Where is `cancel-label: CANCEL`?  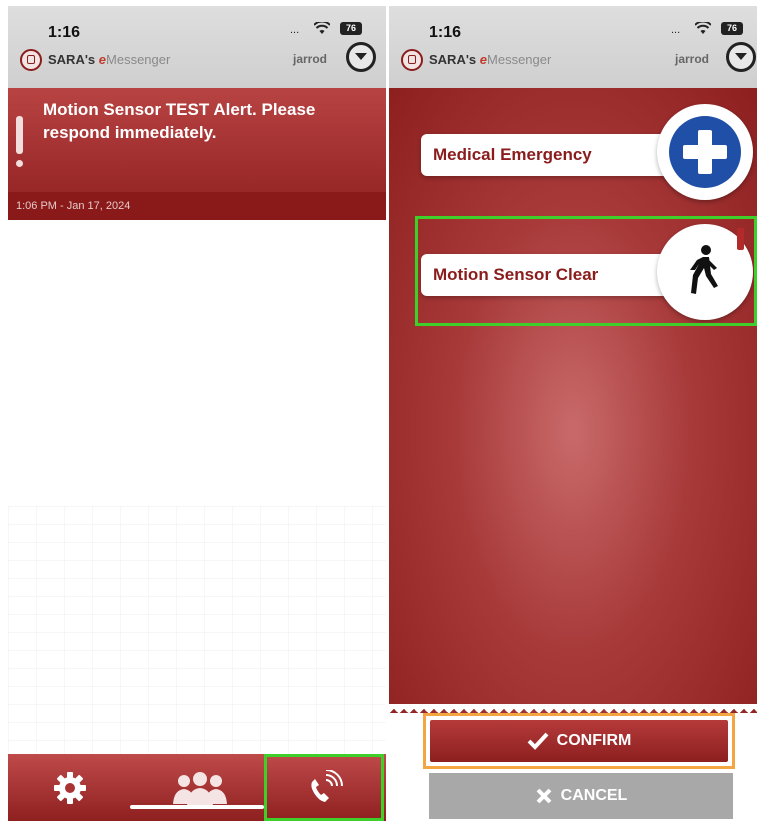 cancel-label: CANCEL is located at coordinates (594, 795).